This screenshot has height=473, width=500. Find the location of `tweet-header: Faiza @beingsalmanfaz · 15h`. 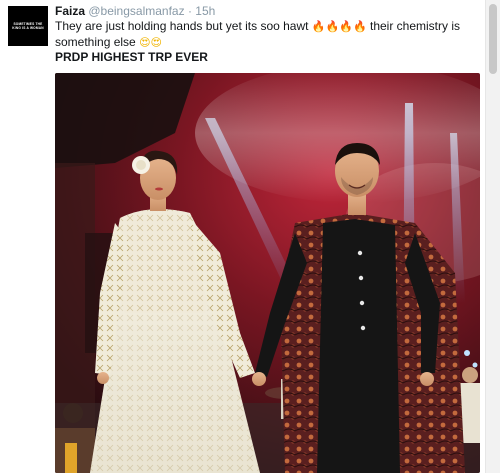

tweet-header: Faiza @beingsalmanfaz · 15h is located at coordinates (135, 11).